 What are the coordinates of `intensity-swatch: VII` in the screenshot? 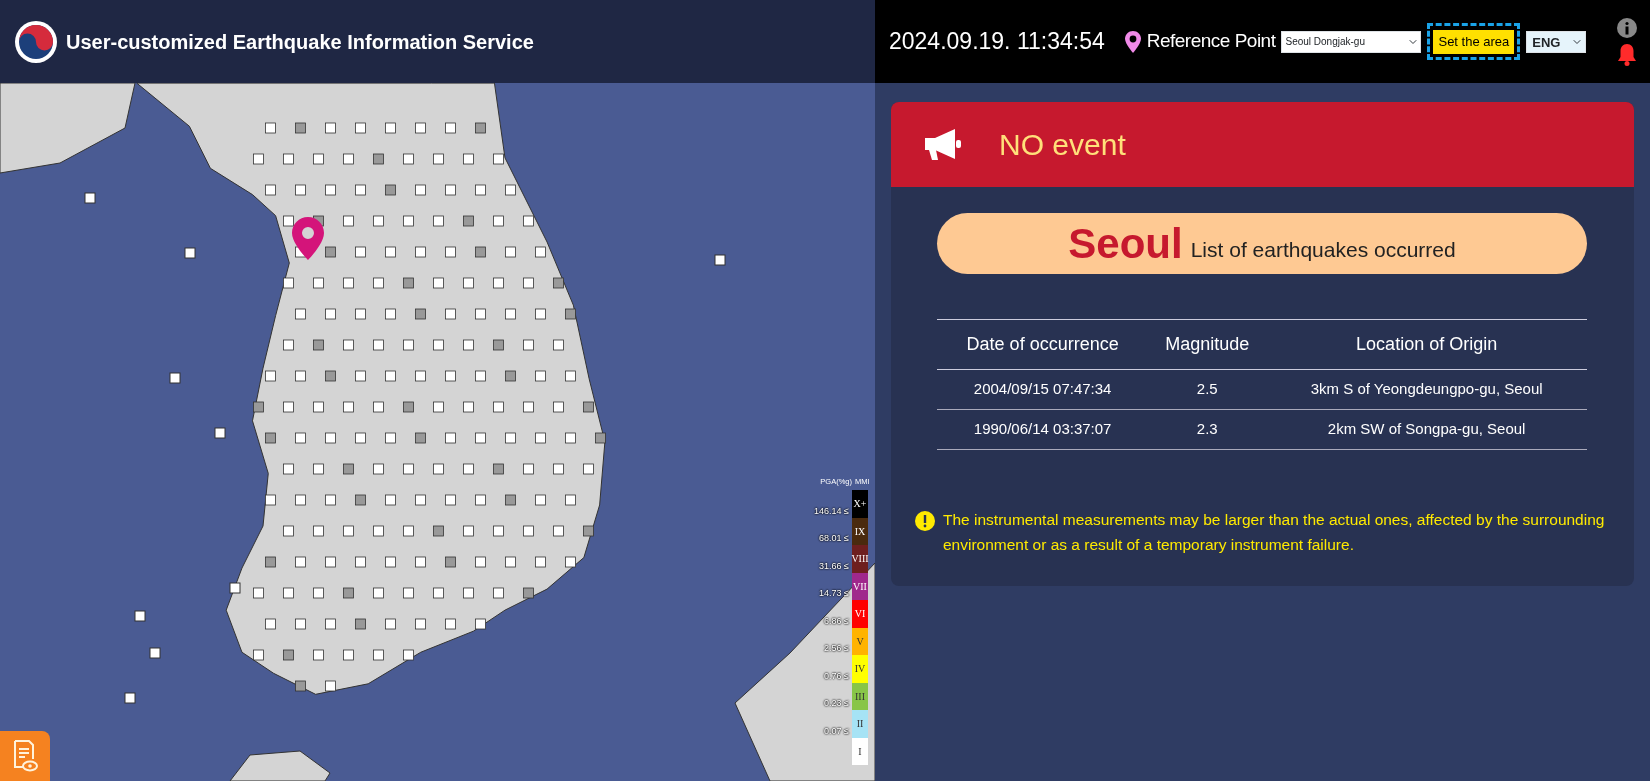 It's located at (860, 586).